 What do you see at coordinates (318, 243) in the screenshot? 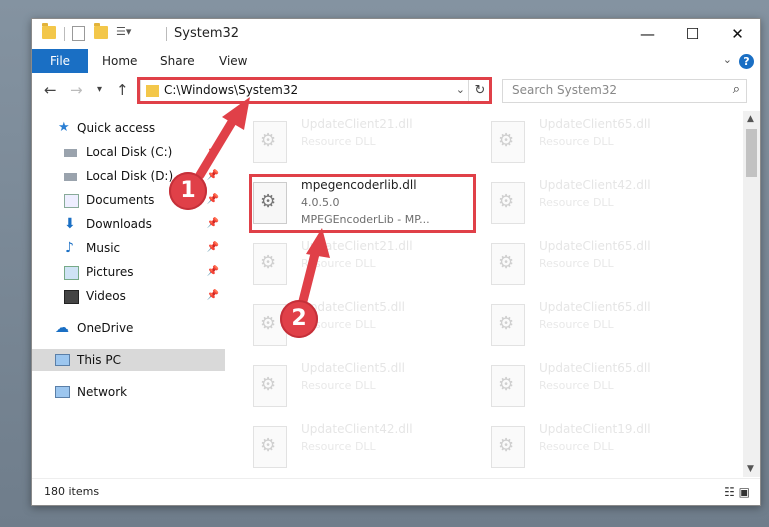
I see `arrow-two-head` at bounding box center [318, 243].